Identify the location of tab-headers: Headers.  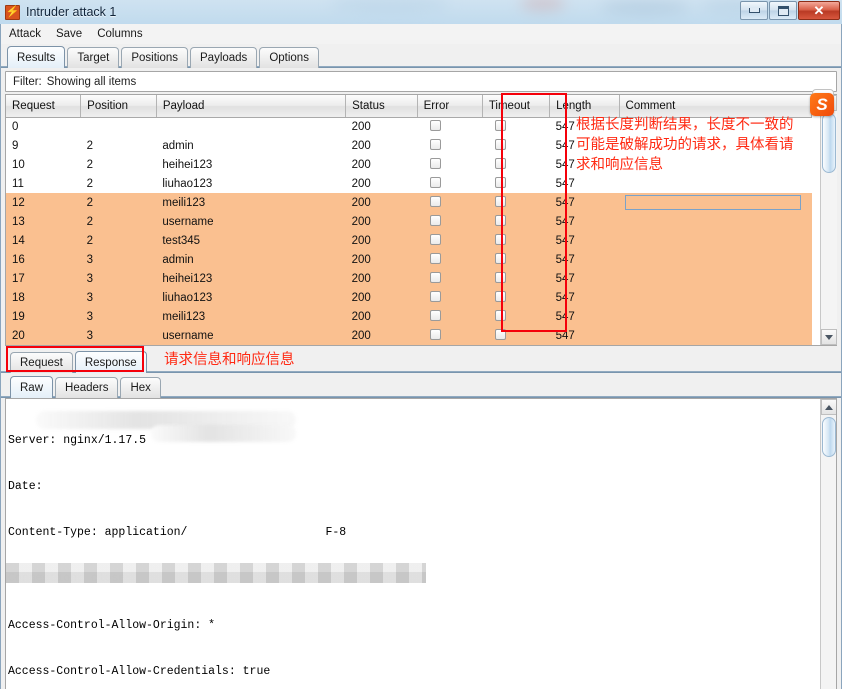
(87, 387).